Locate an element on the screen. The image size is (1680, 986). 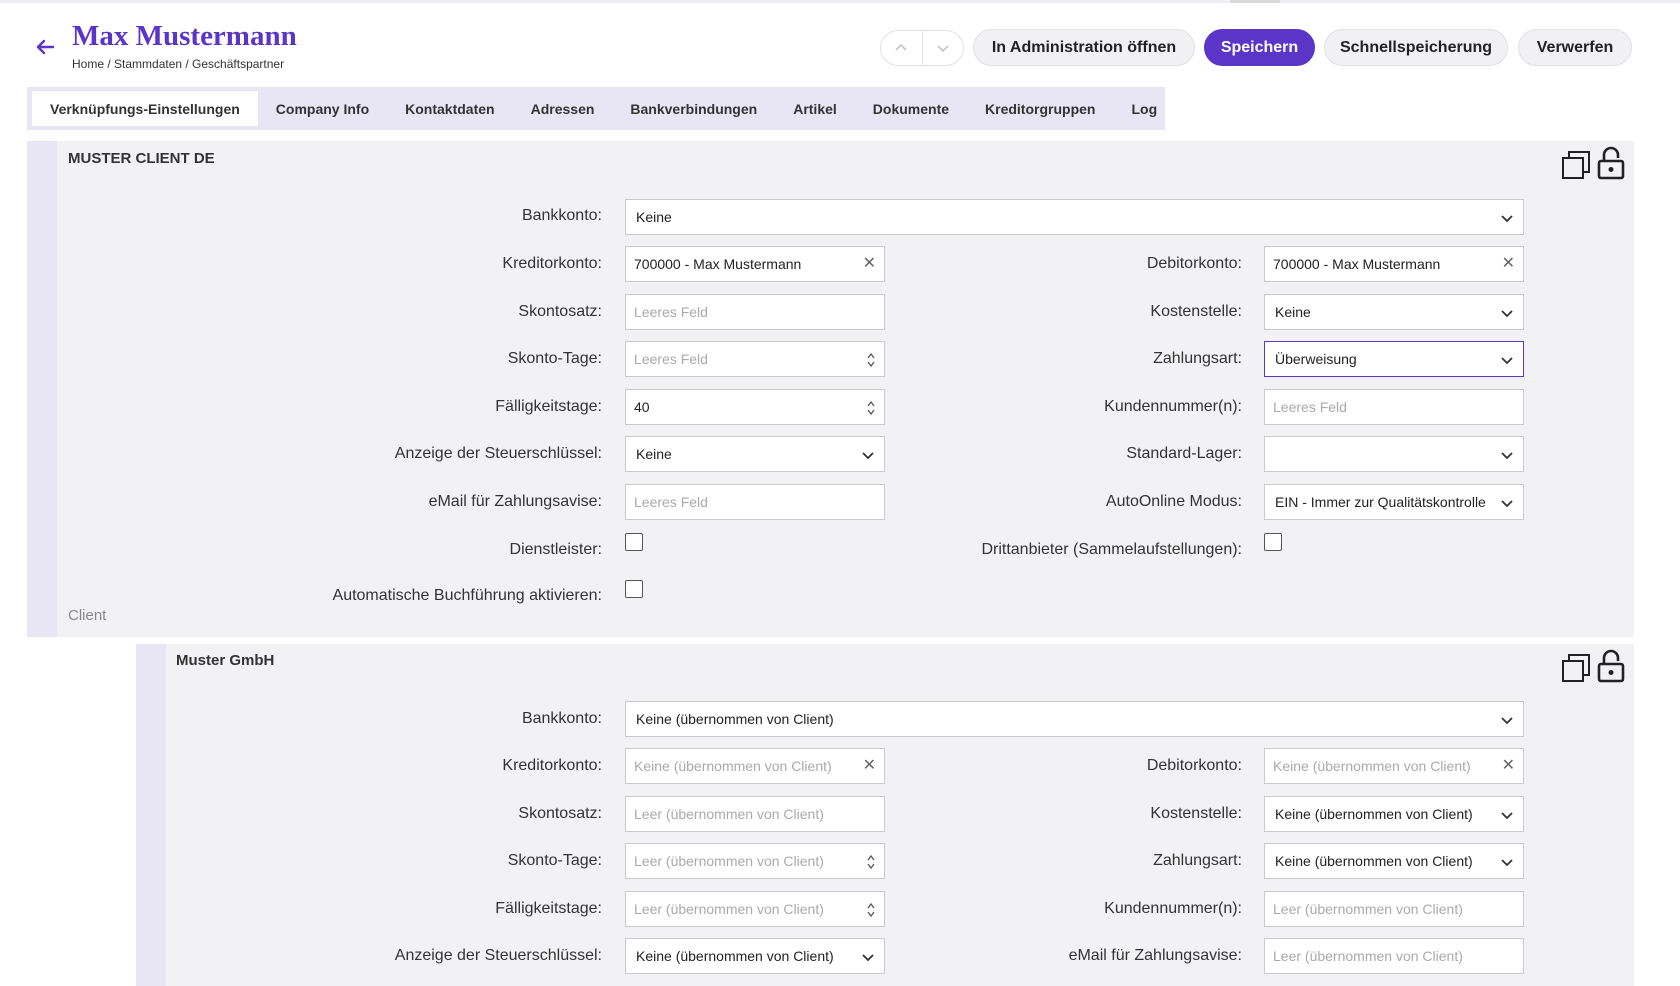
tab-log: Log is located at coordinates (1144, 108).